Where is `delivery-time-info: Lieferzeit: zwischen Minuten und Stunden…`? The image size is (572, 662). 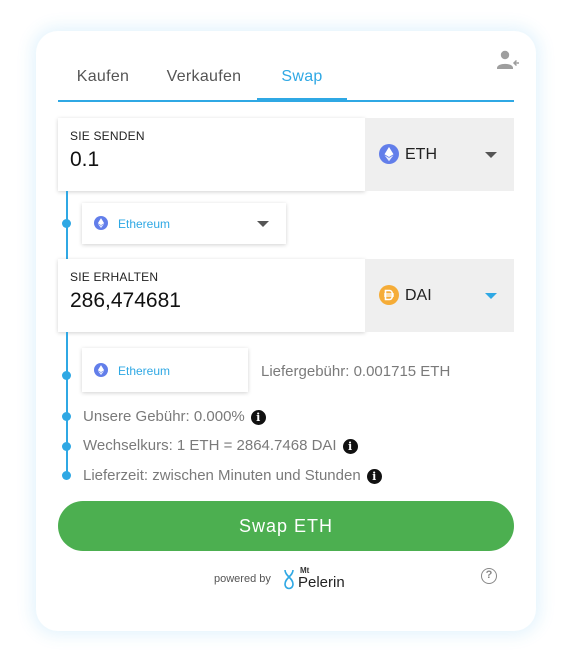 delivery-time-info: Lieferzeit: zwischen Minuten und Stunden… is located at coordinates (232, 475).